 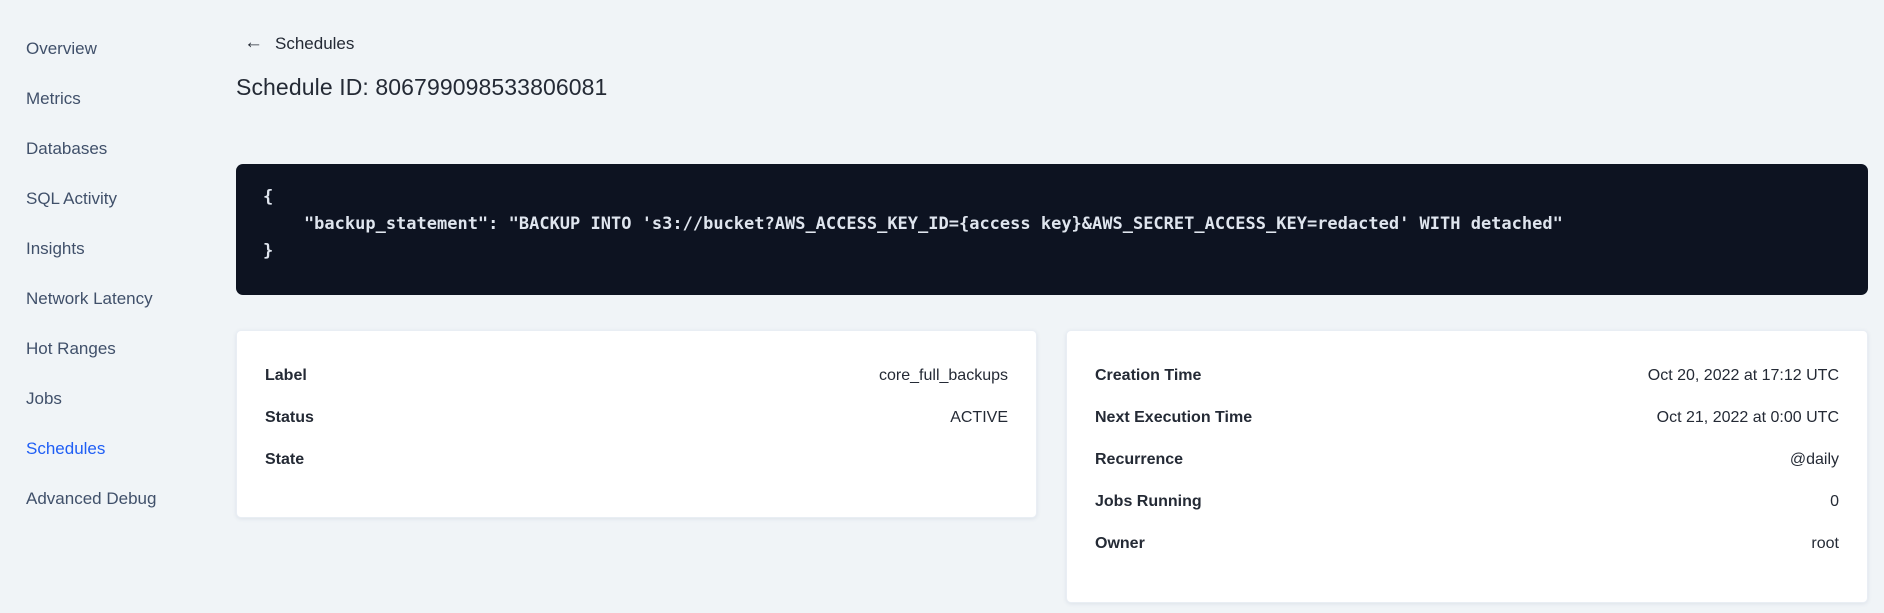 I want to click on sidebar-item-hot-ranges: Hot Ranges, so click(x=100, y=349).